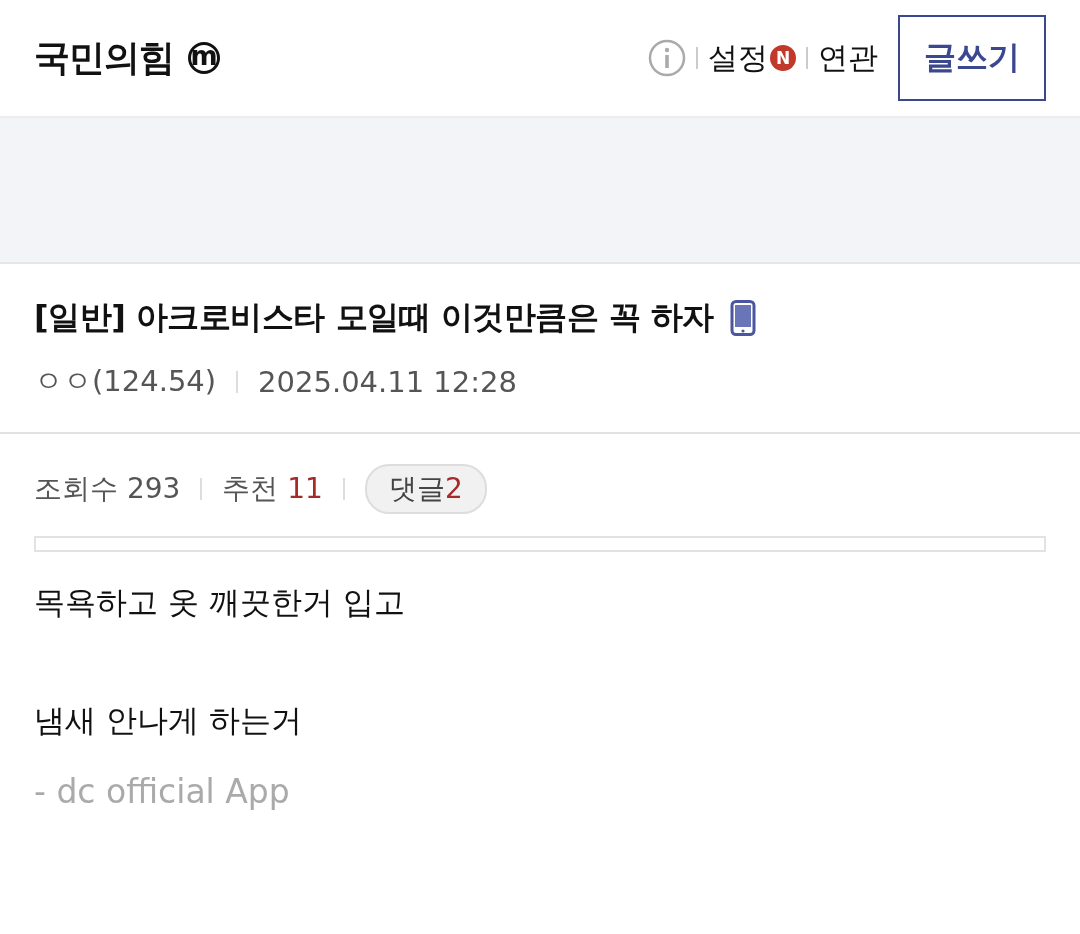 The width and height of the screenshot is (1080, 934). What do you see at coordinates (783, 58) in the screenshot?
I see `new-badge: N` at bounding box center [783, 58].